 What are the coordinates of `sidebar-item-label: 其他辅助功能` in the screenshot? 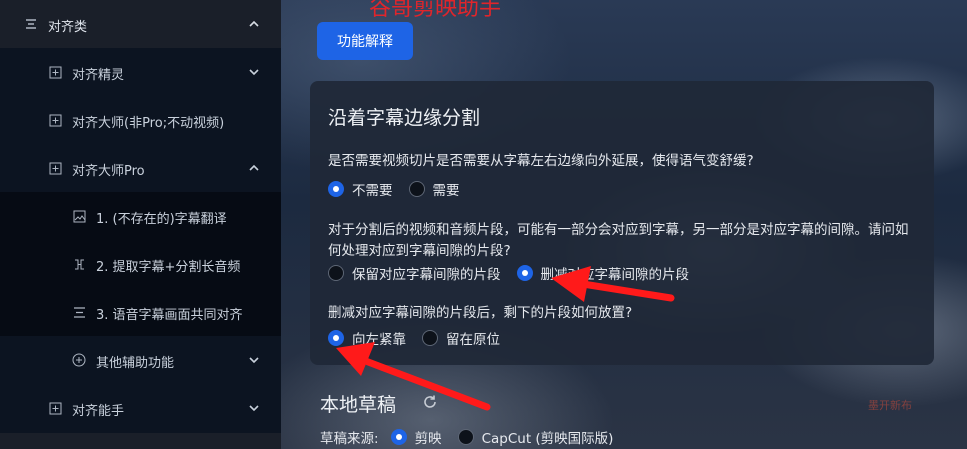 It's located at (135, 363).